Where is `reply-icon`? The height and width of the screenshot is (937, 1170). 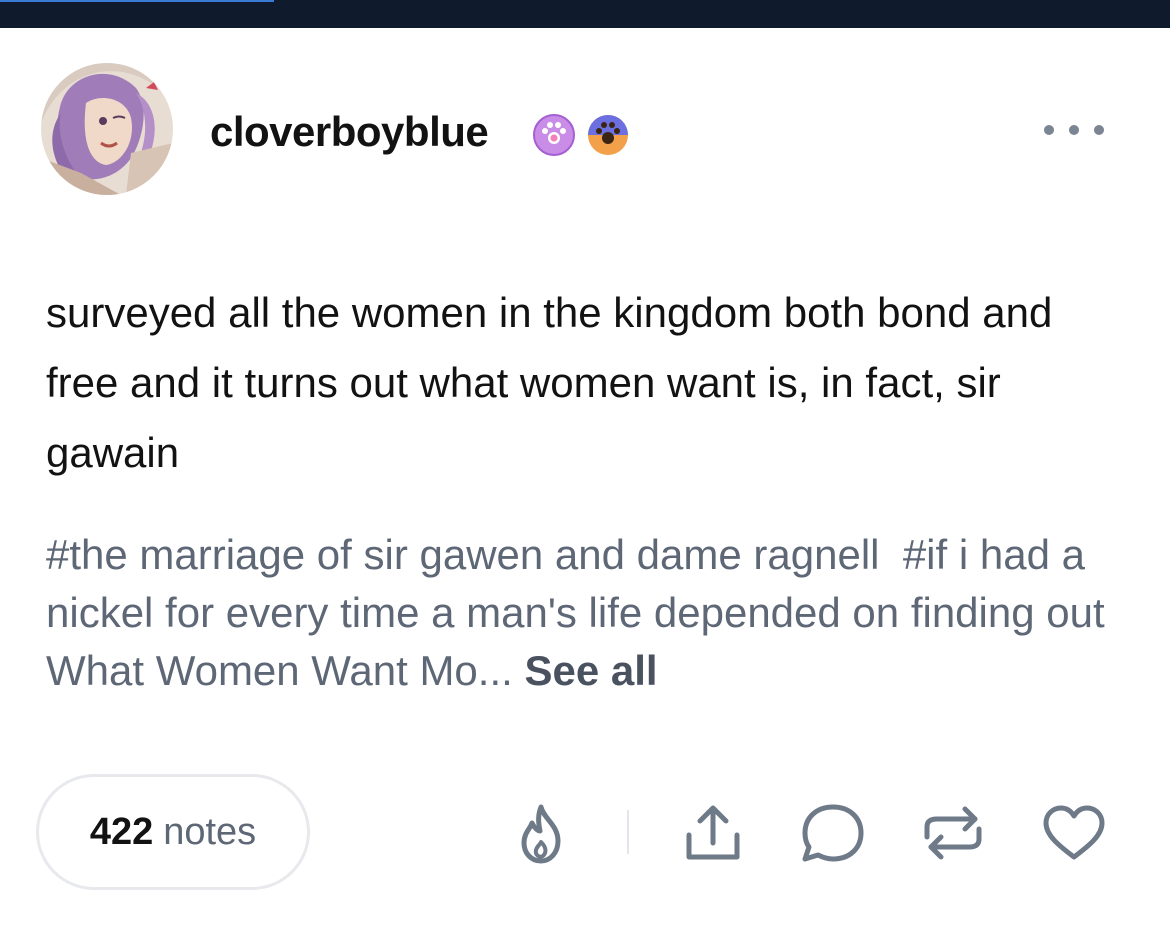
reply-icon is located at coordinates (833, 833).